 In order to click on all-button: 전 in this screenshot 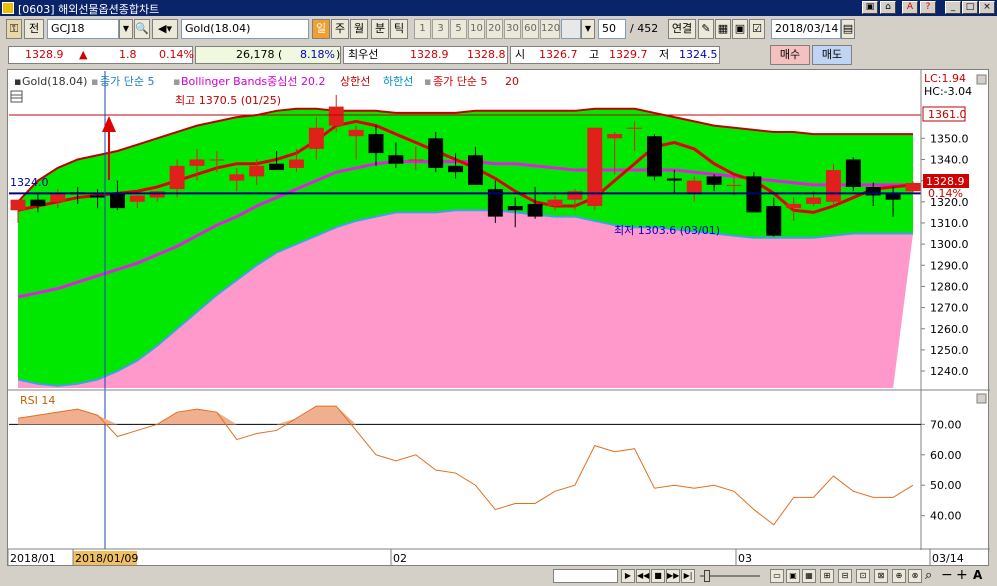, I will do `click(34, 29)`.